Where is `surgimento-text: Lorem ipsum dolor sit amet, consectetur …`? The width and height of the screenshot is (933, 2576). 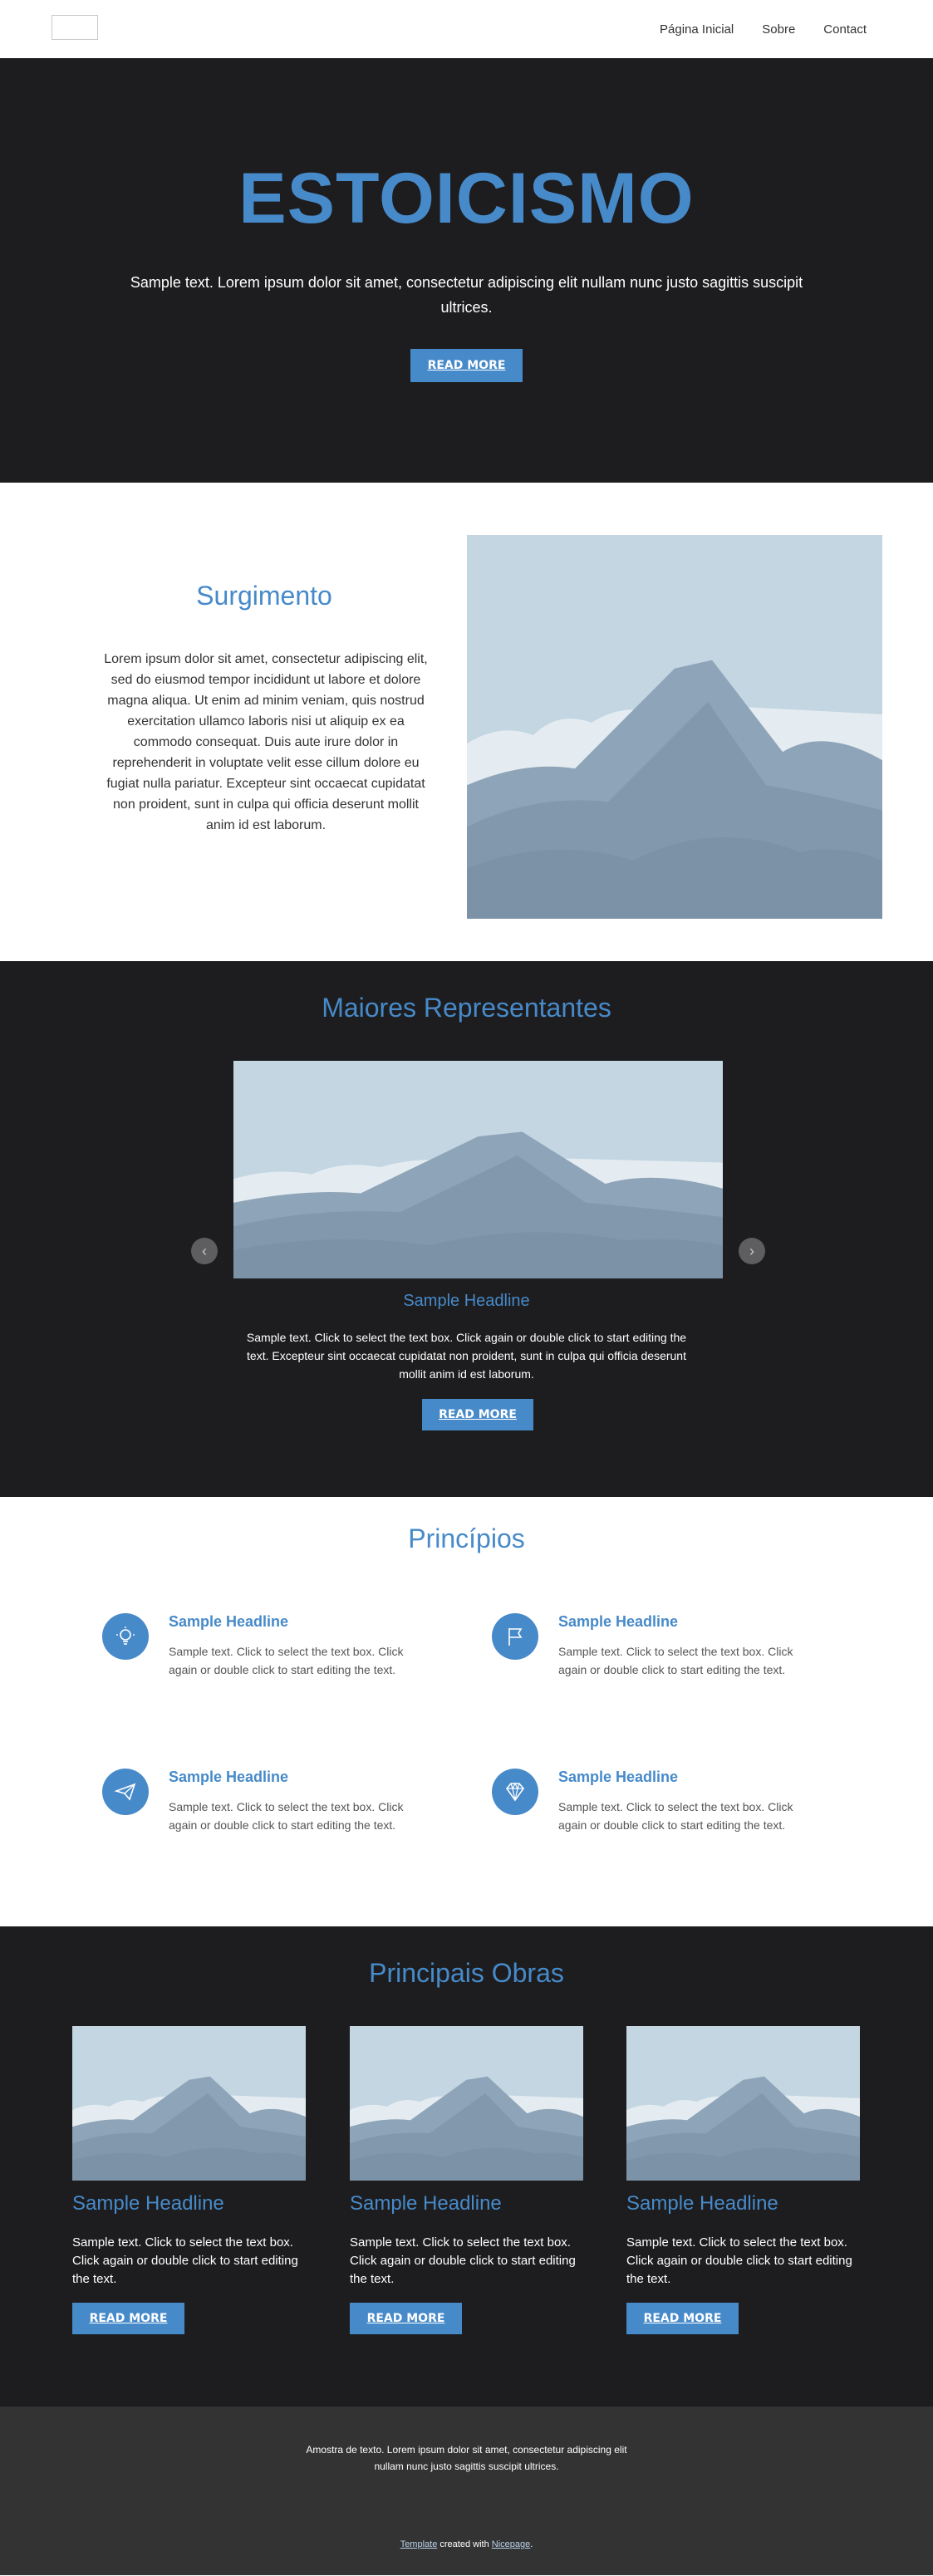 surgimento-text: Lorem ipsum dolor sit amet, consectetur … is located at coordinates (266, 742).